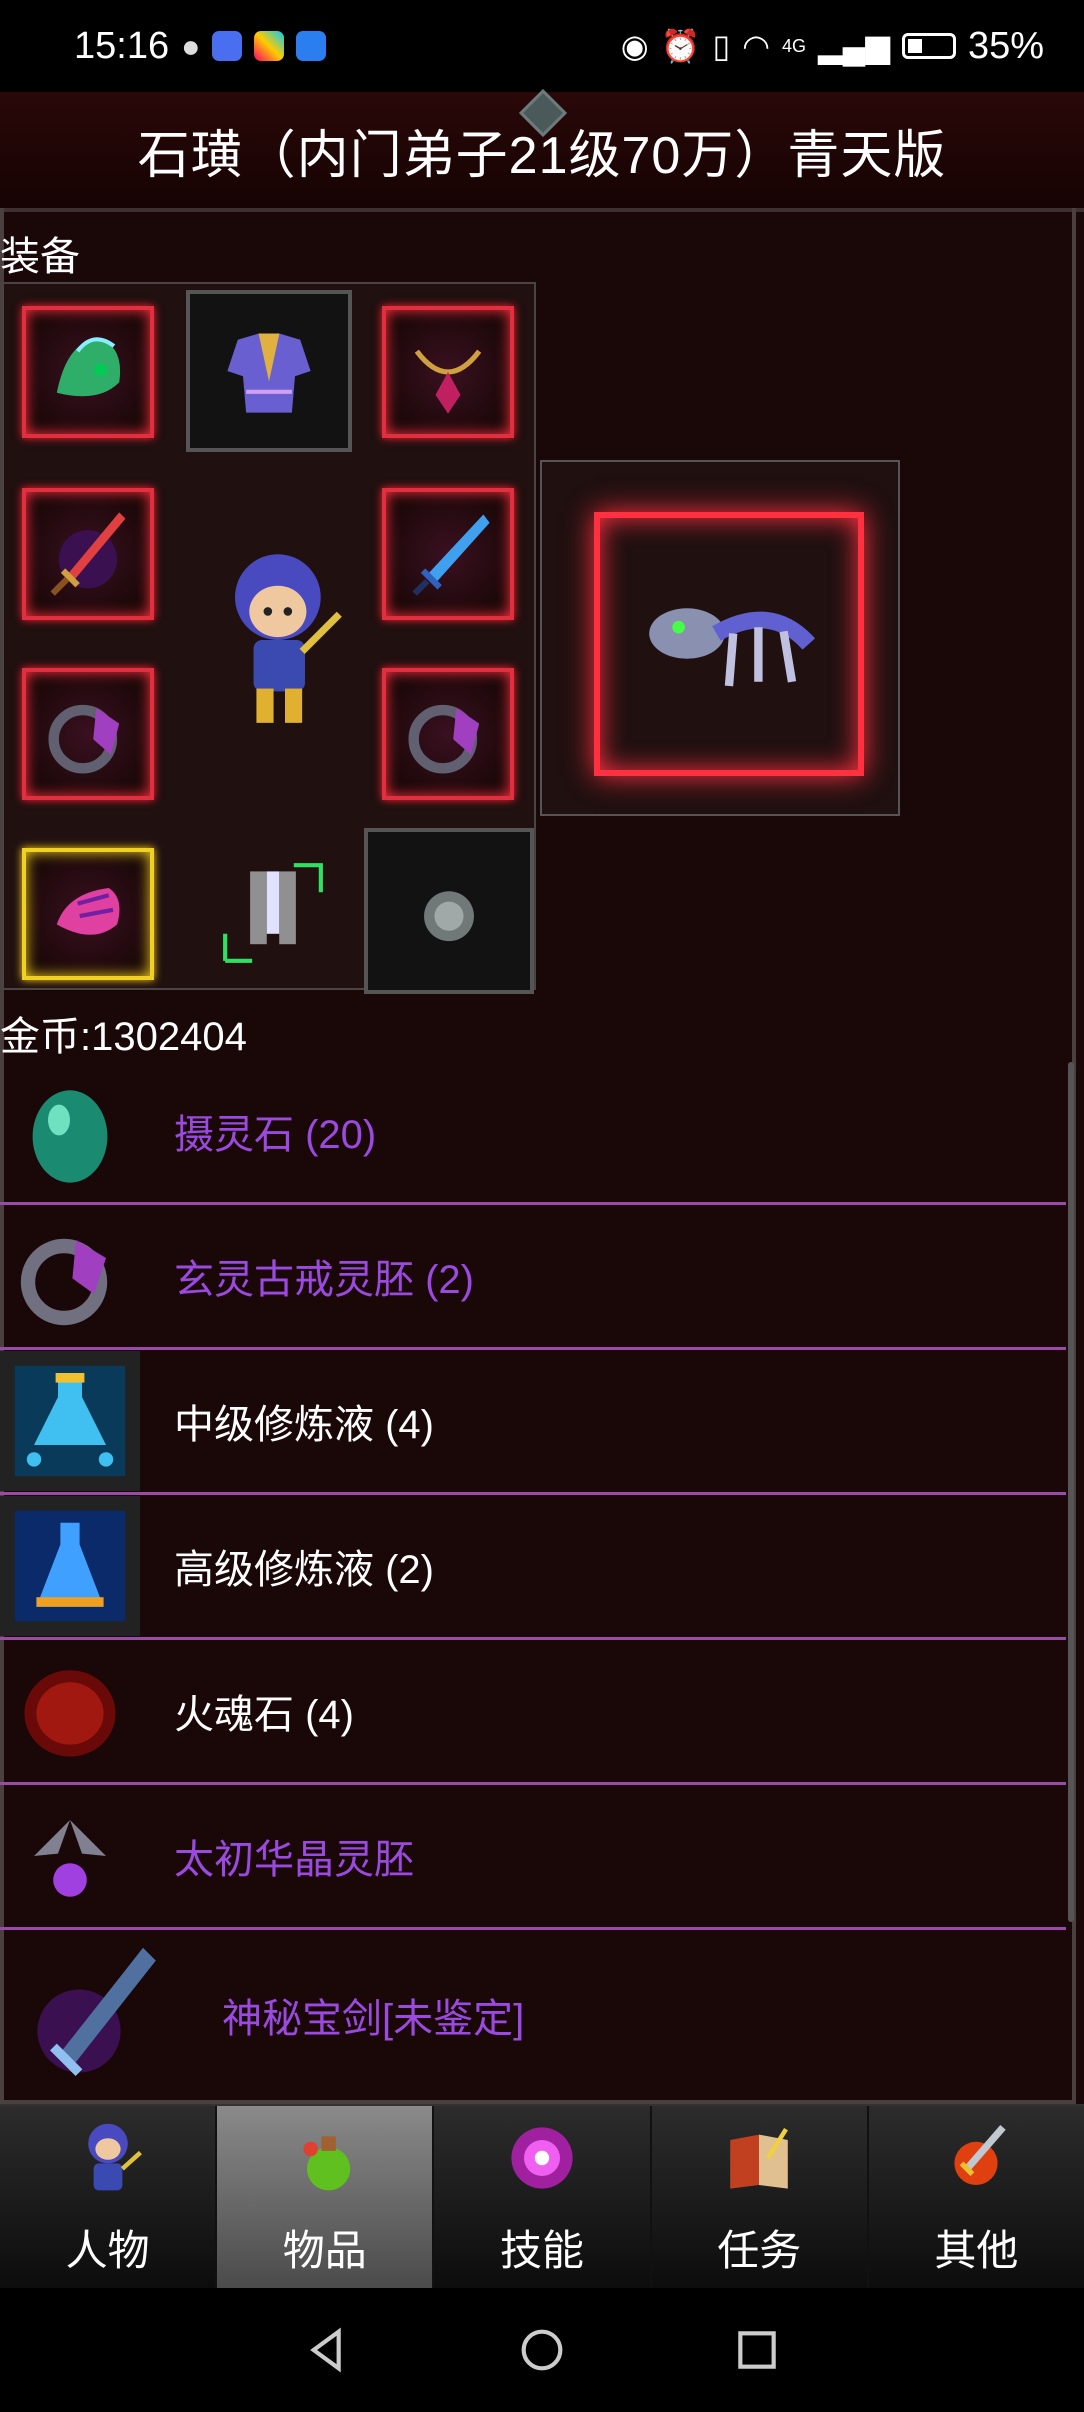 This screenshot has height=2412, width=1084. What do you see at coordinates (70, 1566) in the screenshot?
I see `blue-potion-icon` at bounding box center [70, 1566].